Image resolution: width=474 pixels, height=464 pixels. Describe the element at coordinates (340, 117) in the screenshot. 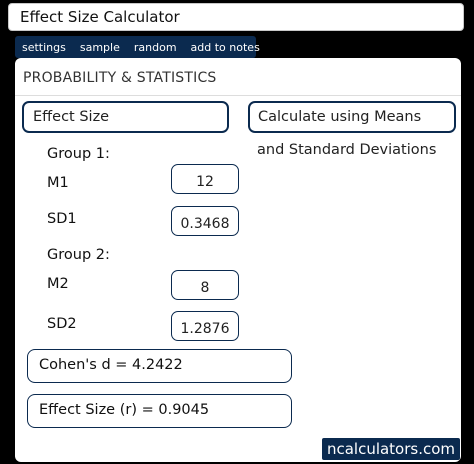

I see `method-line-1: Calculate using Means` at that location.